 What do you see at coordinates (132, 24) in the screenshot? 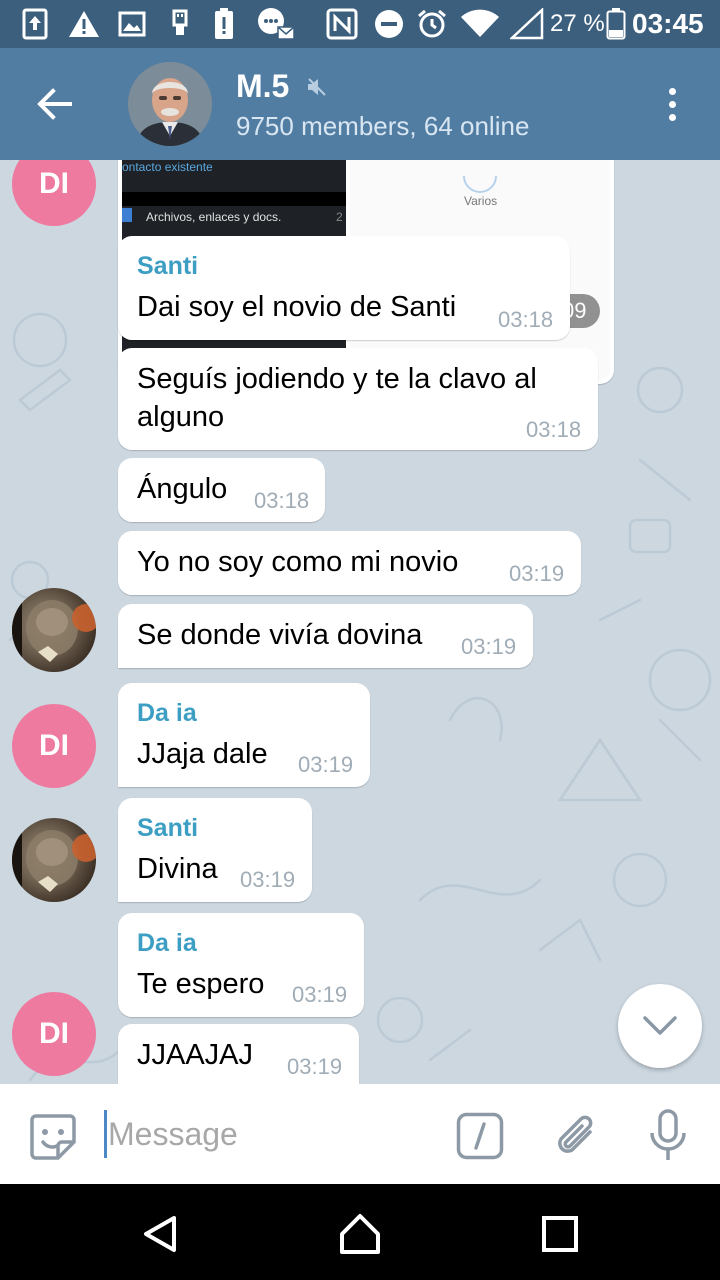
I see `image-notification-icon` at bounding box center [132, 24].